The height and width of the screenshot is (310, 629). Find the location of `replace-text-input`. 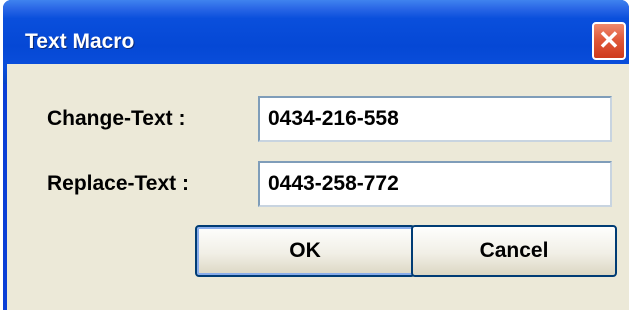

replace-text-input is located at coordinates (435, 184).